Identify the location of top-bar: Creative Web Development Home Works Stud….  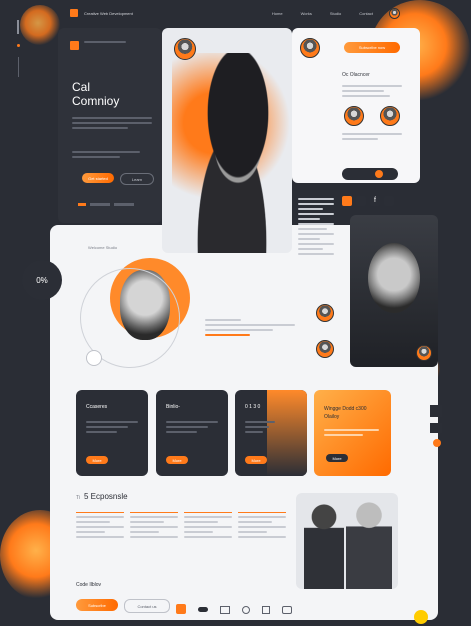
(235, 13).